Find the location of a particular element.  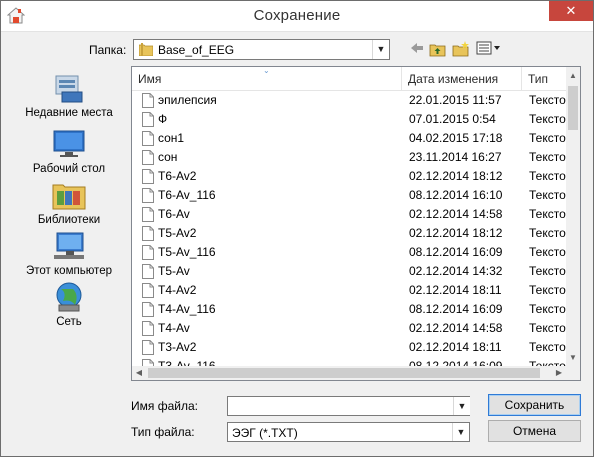

close-button: ✕ is located at coordinates (571, 11).